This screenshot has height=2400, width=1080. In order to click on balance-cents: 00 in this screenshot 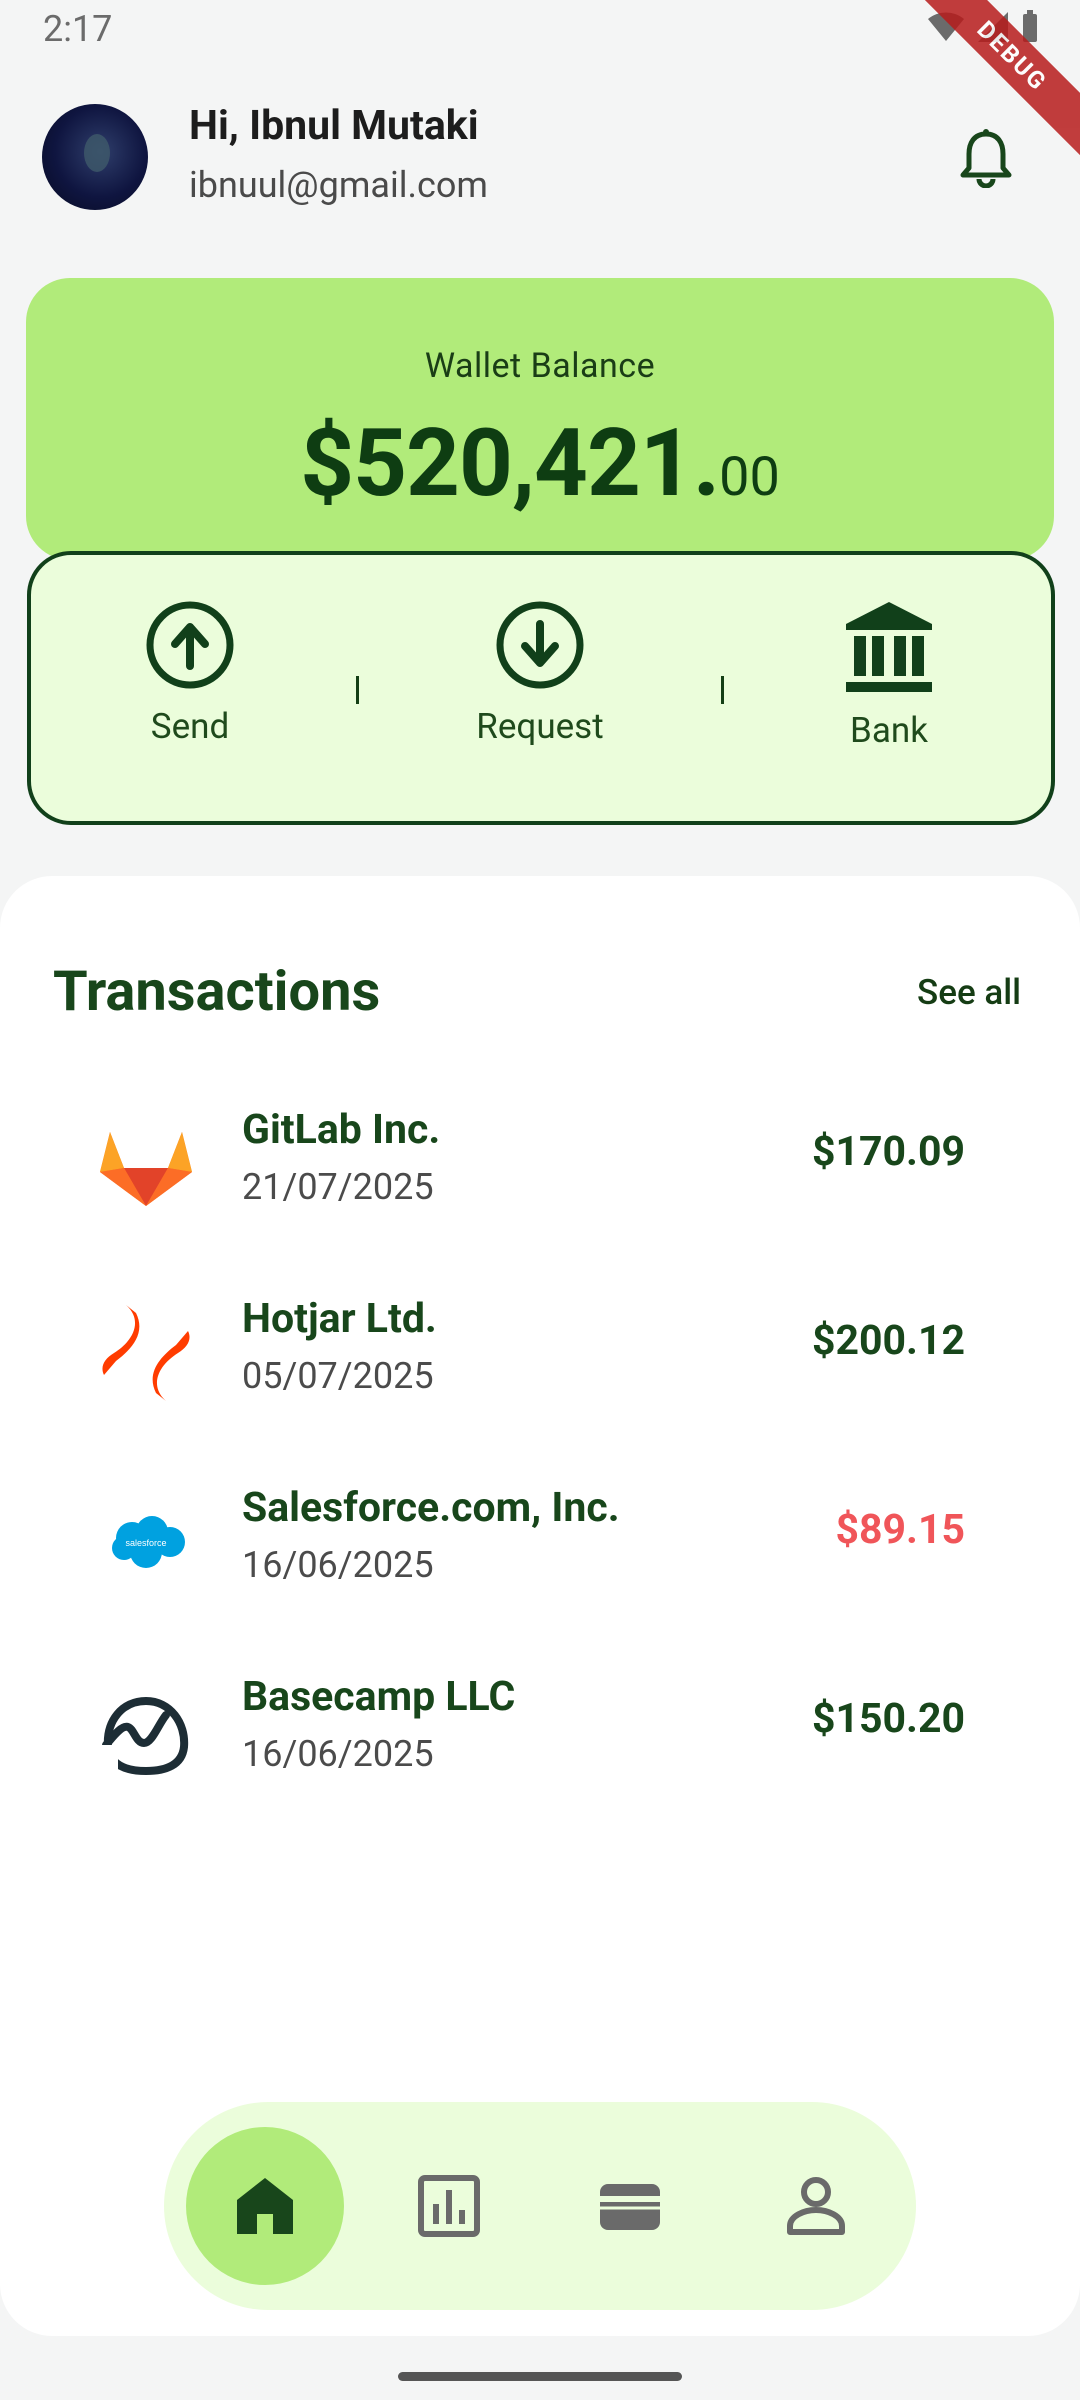, I will do `click(749, 477)`.